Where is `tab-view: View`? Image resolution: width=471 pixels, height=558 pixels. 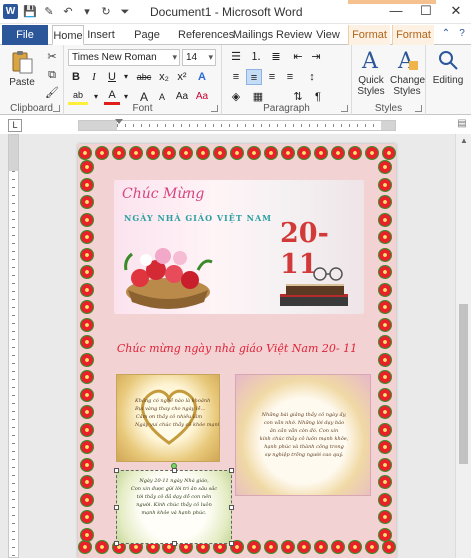 tab-view: View is located at coordinates (328, 35).